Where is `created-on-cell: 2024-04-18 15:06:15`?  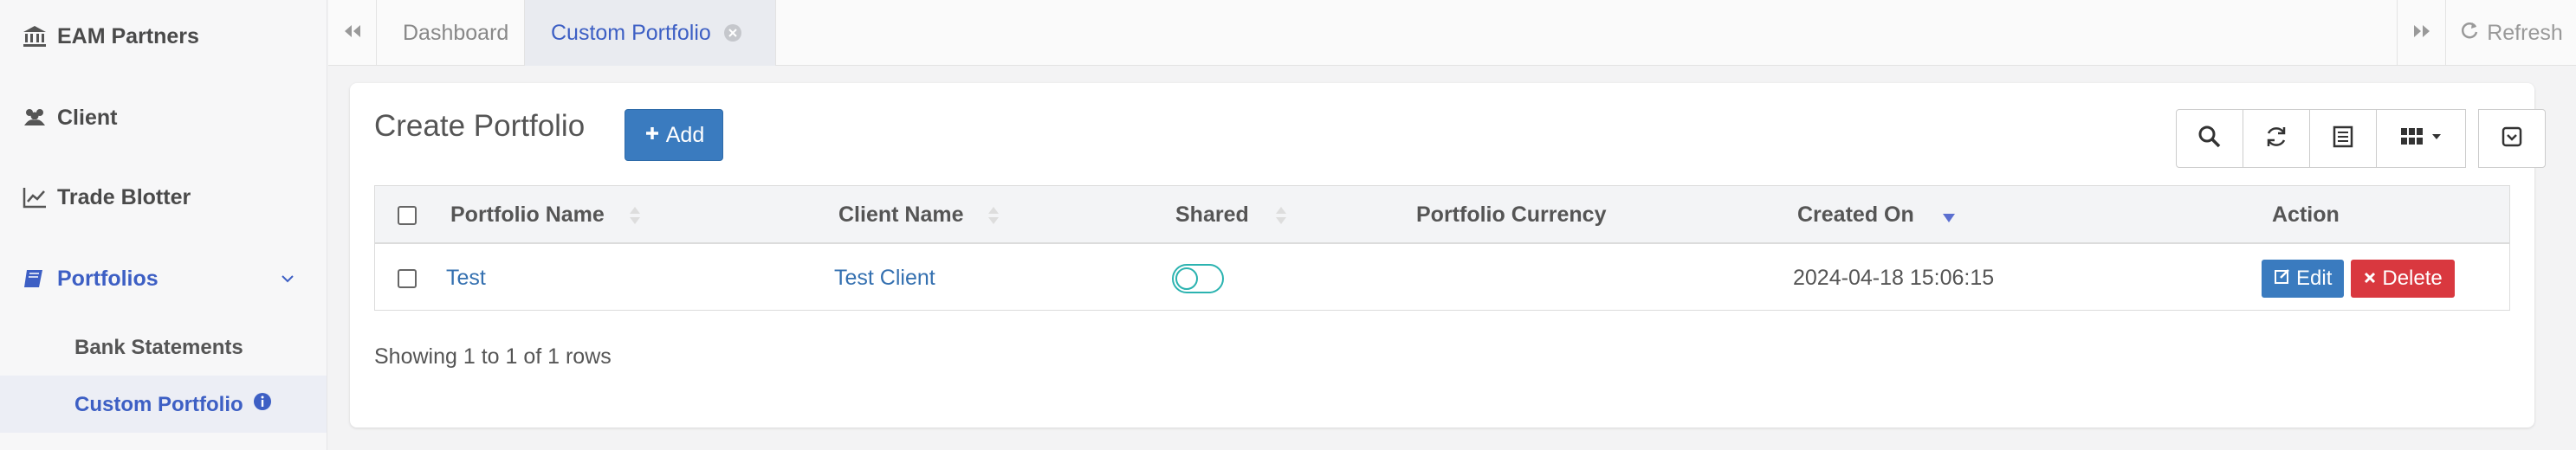
created-on-cell: 2024-04-18 15:06:15 is located at coordinates (1894, 278).